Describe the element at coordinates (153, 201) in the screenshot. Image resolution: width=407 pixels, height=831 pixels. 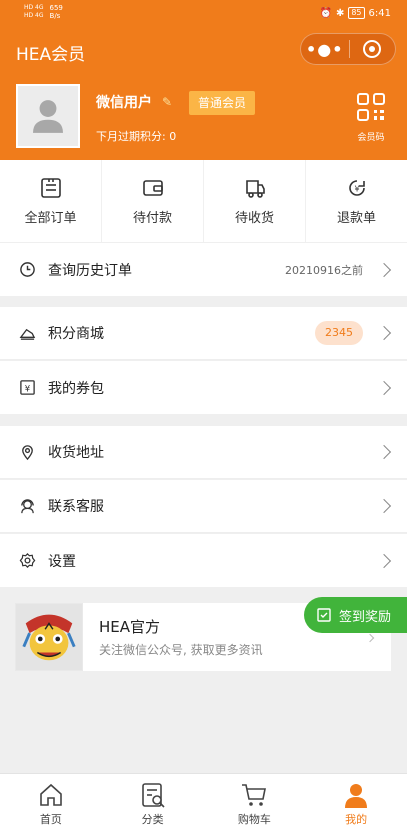
I see `pending-payment-button: 待付款` at that location.